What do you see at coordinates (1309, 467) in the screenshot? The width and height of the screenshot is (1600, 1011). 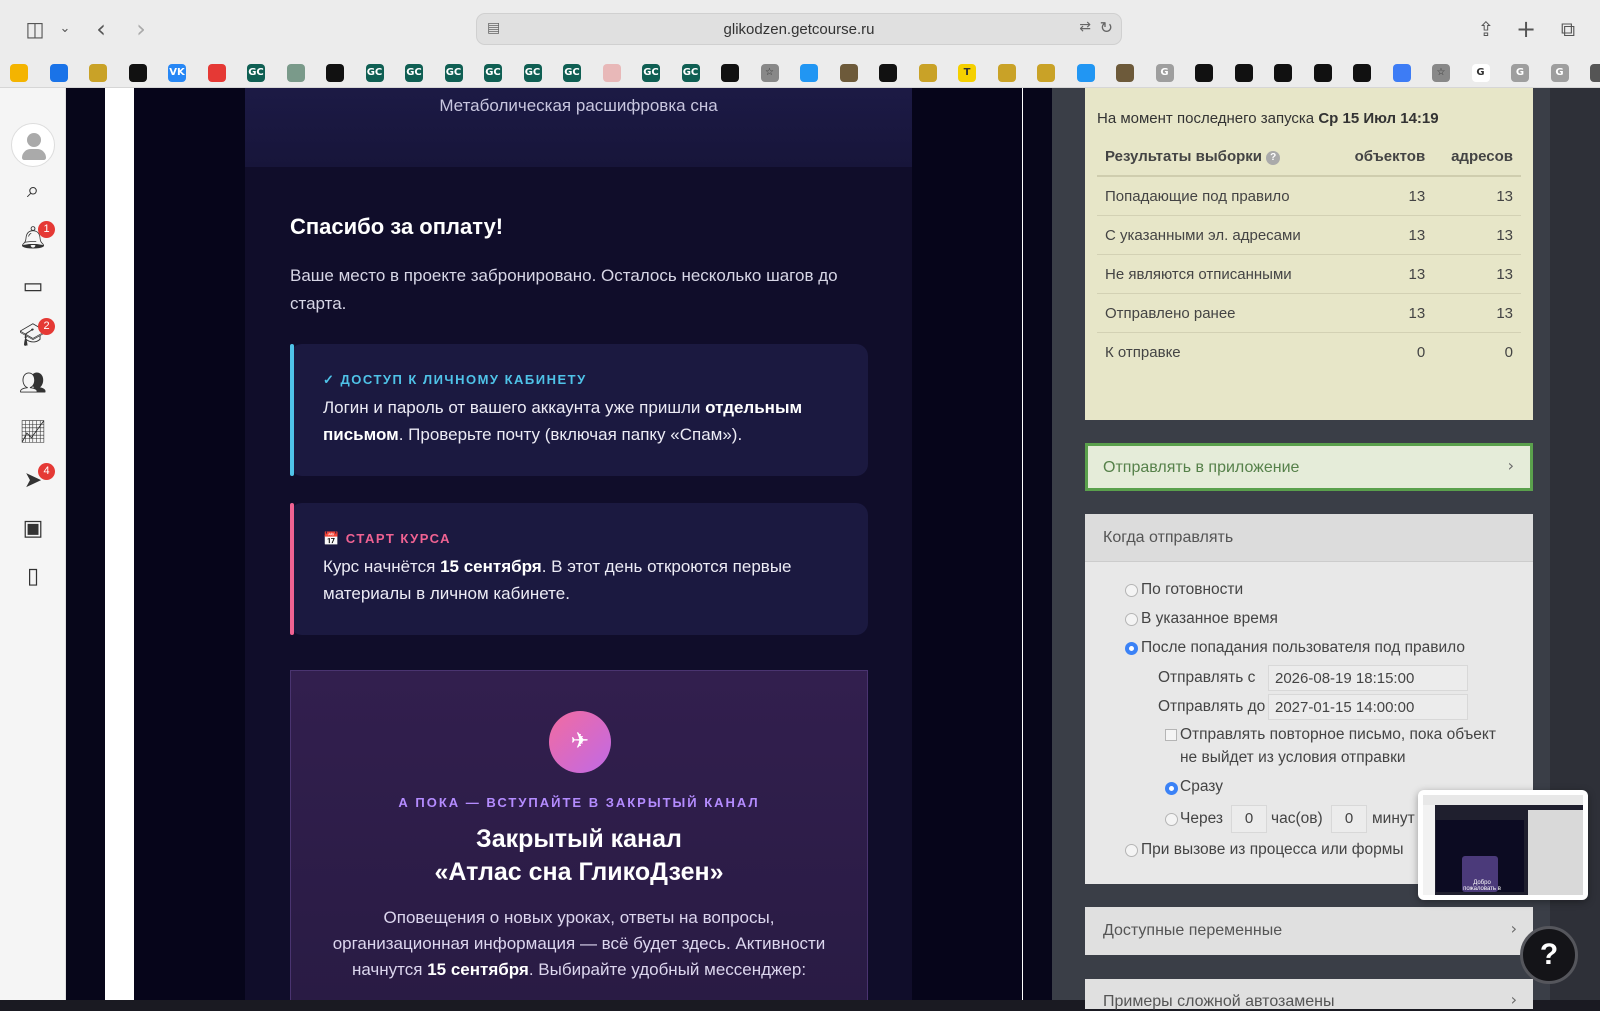 I see `send-to-app-section: Отправлять в приложение ›` at bounding box center [1309, 467].